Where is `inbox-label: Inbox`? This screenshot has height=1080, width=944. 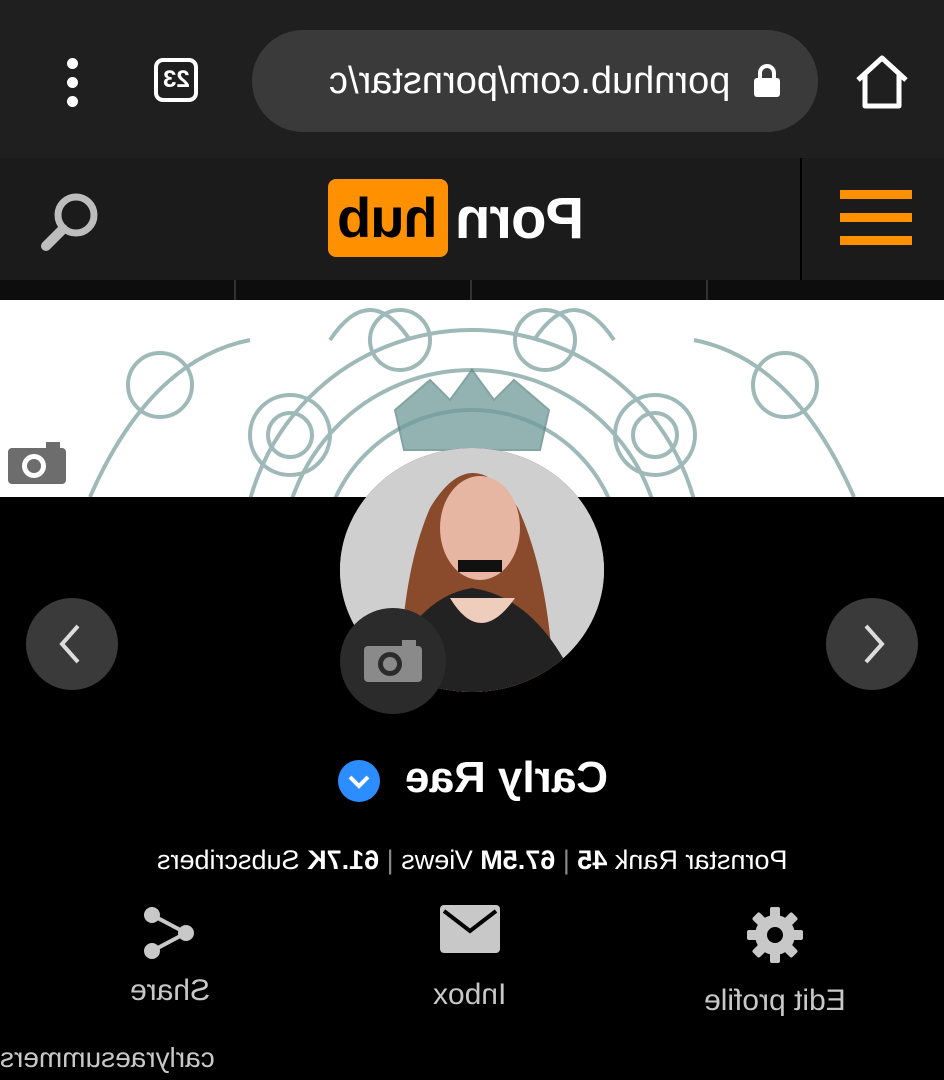 inbox-label: Inbox is located at coordinates (470, 994).